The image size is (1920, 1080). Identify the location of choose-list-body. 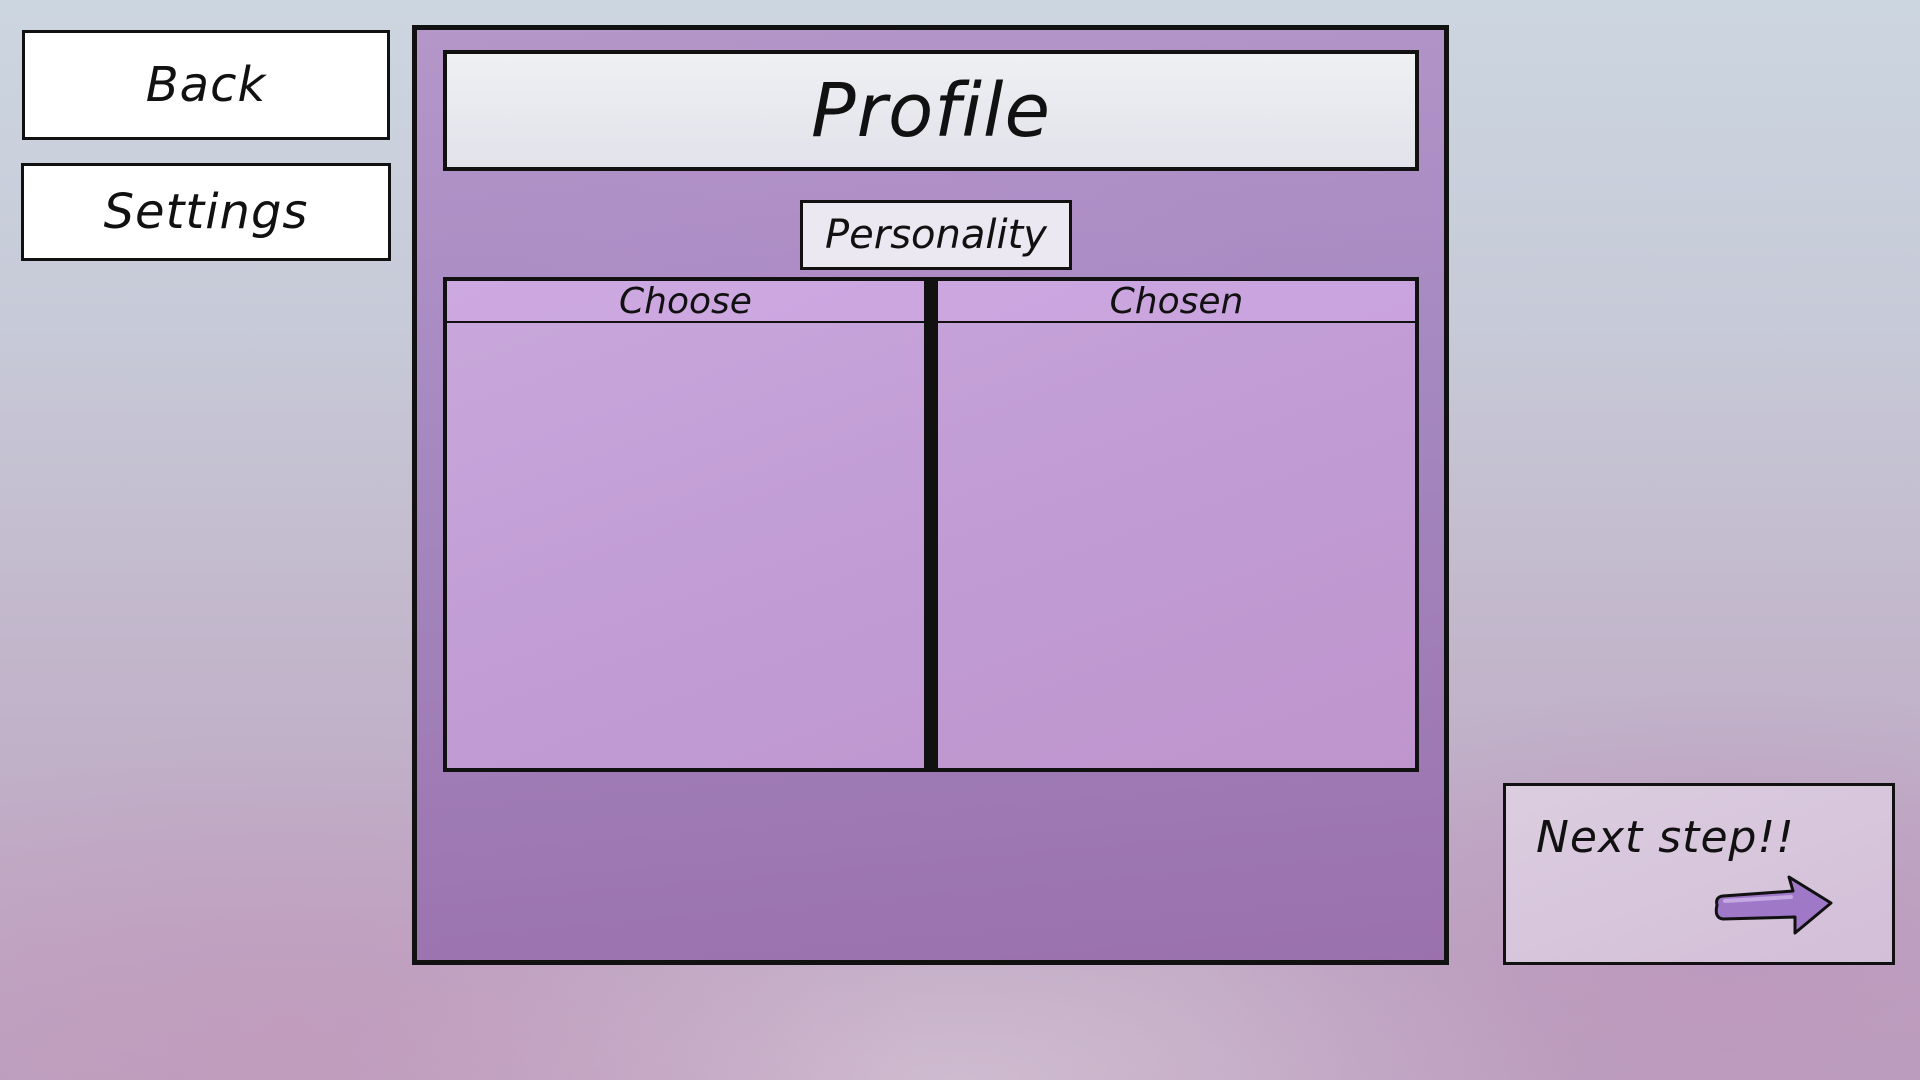
(685, 545).